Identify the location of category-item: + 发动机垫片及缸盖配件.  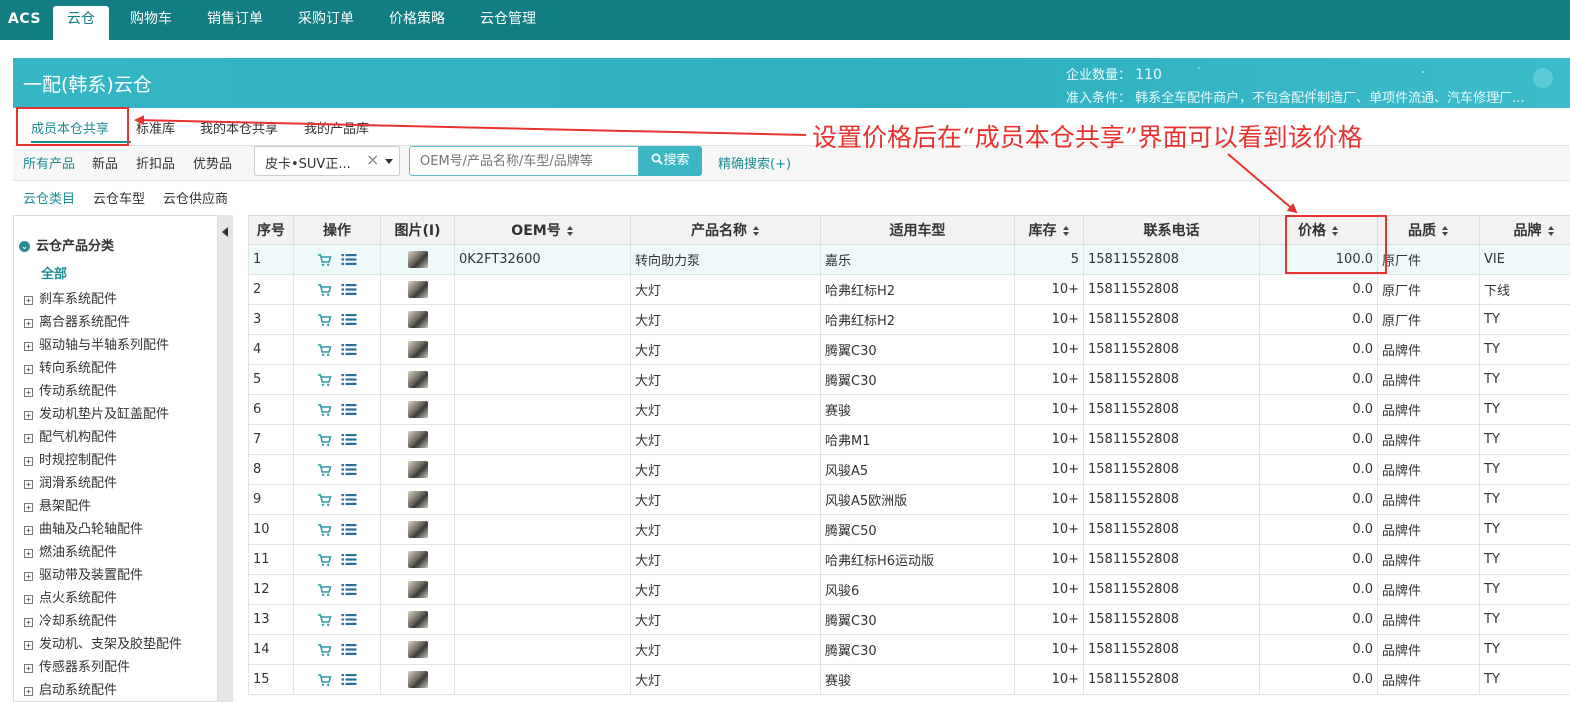
(103, 417).